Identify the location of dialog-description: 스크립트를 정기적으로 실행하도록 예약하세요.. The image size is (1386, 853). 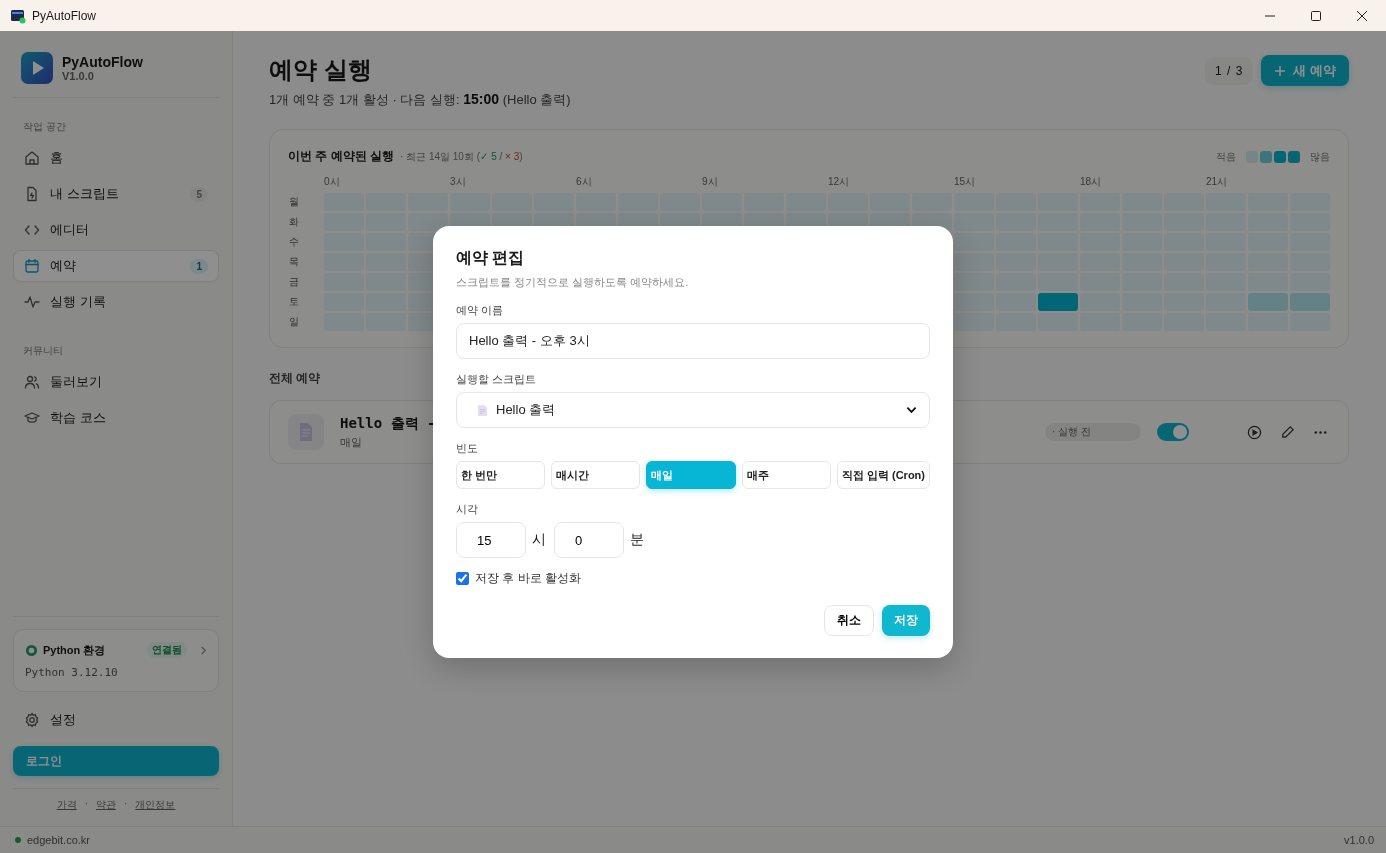
(573, 282).